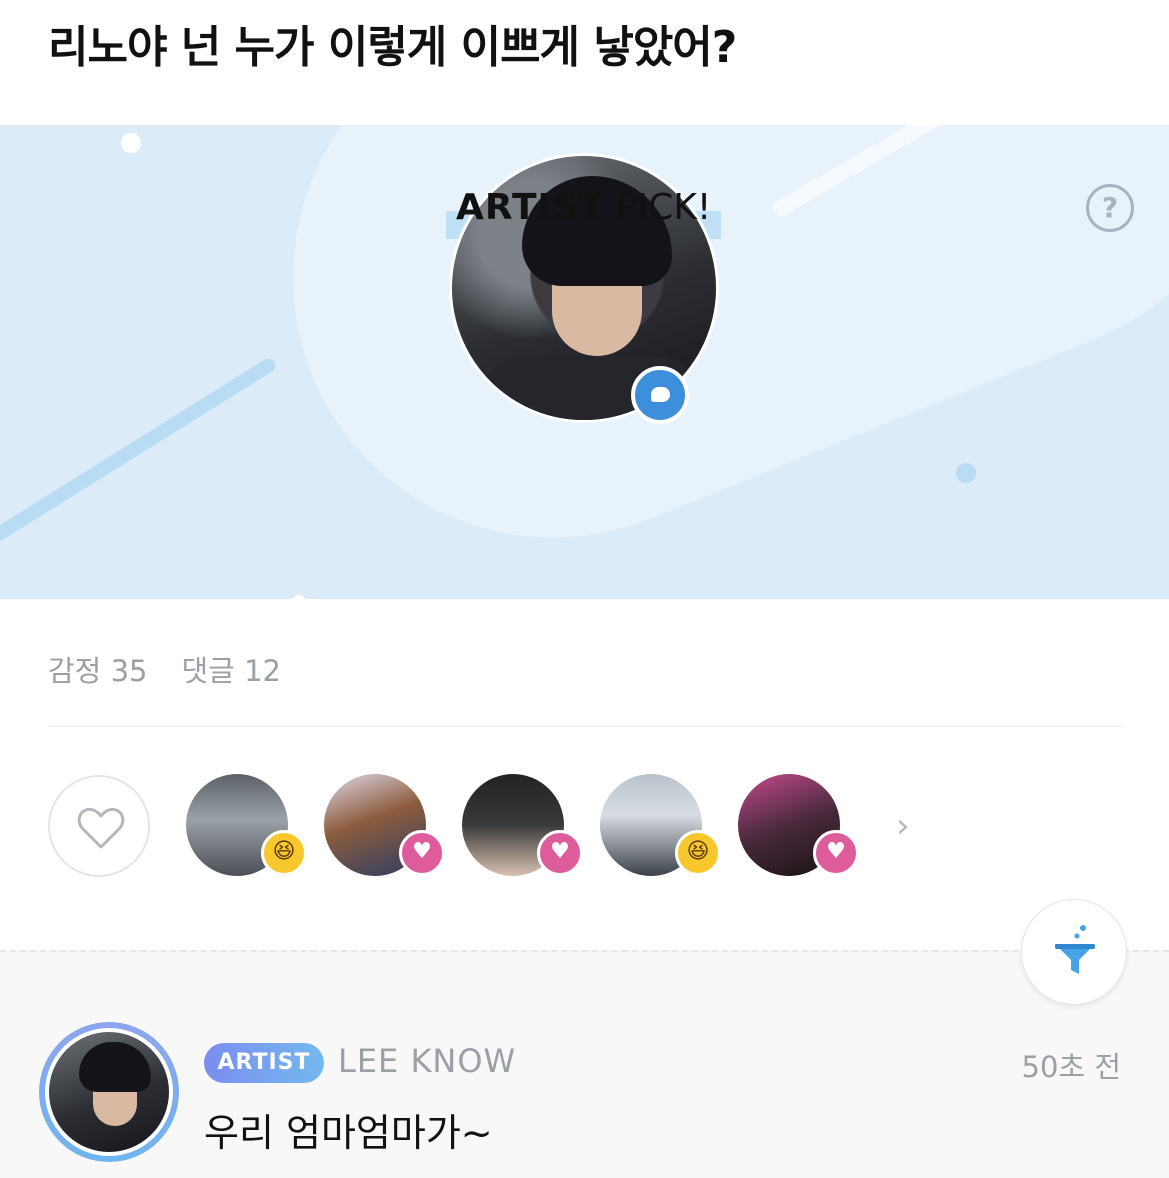 The height and width of the screenshot is (1178, 1169). I want to click on comment-avatar, so click(109, 1092).